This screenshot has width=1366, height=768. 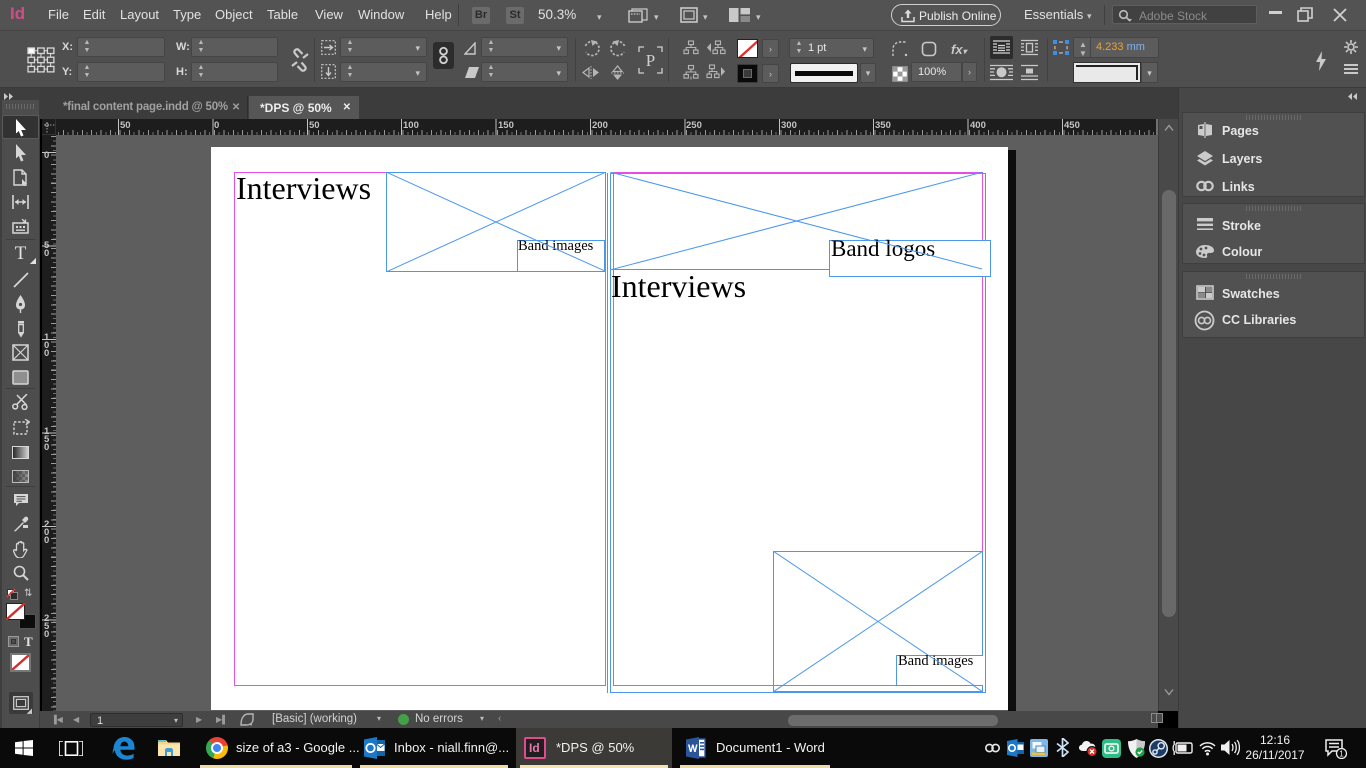 I want to click on svg-text: 1, so click(x=1341, y=754).